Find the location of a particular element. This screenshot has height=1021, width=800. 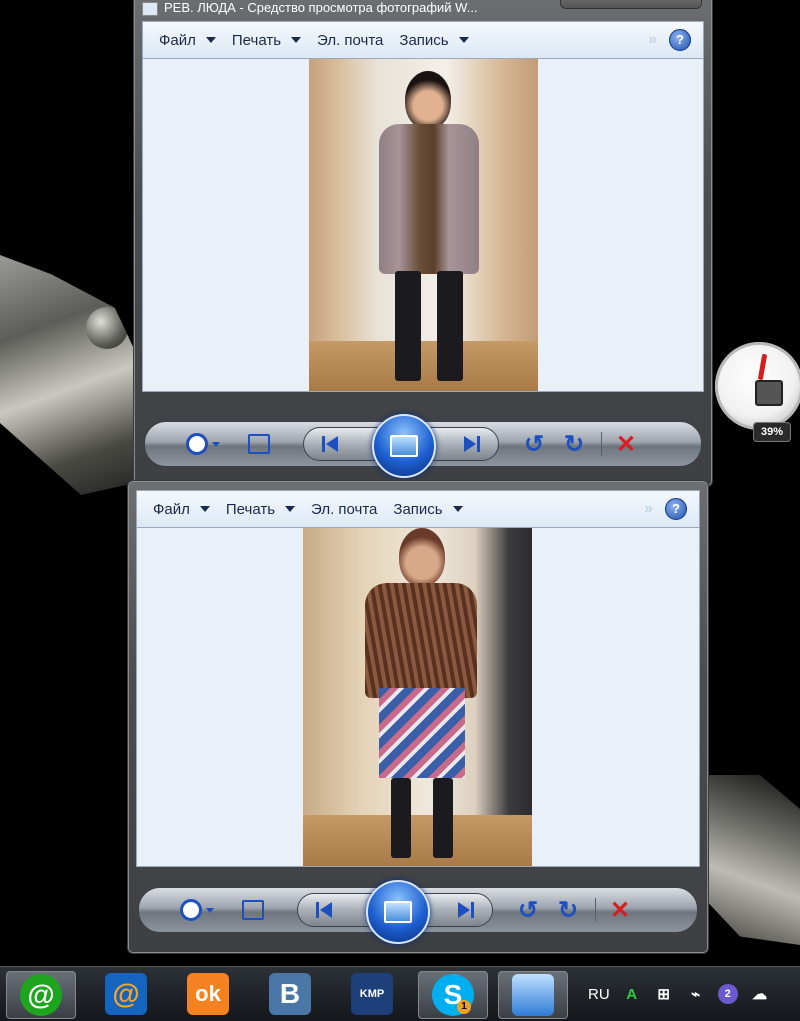

language-indicator: RU is located at coordinates (599, 994).